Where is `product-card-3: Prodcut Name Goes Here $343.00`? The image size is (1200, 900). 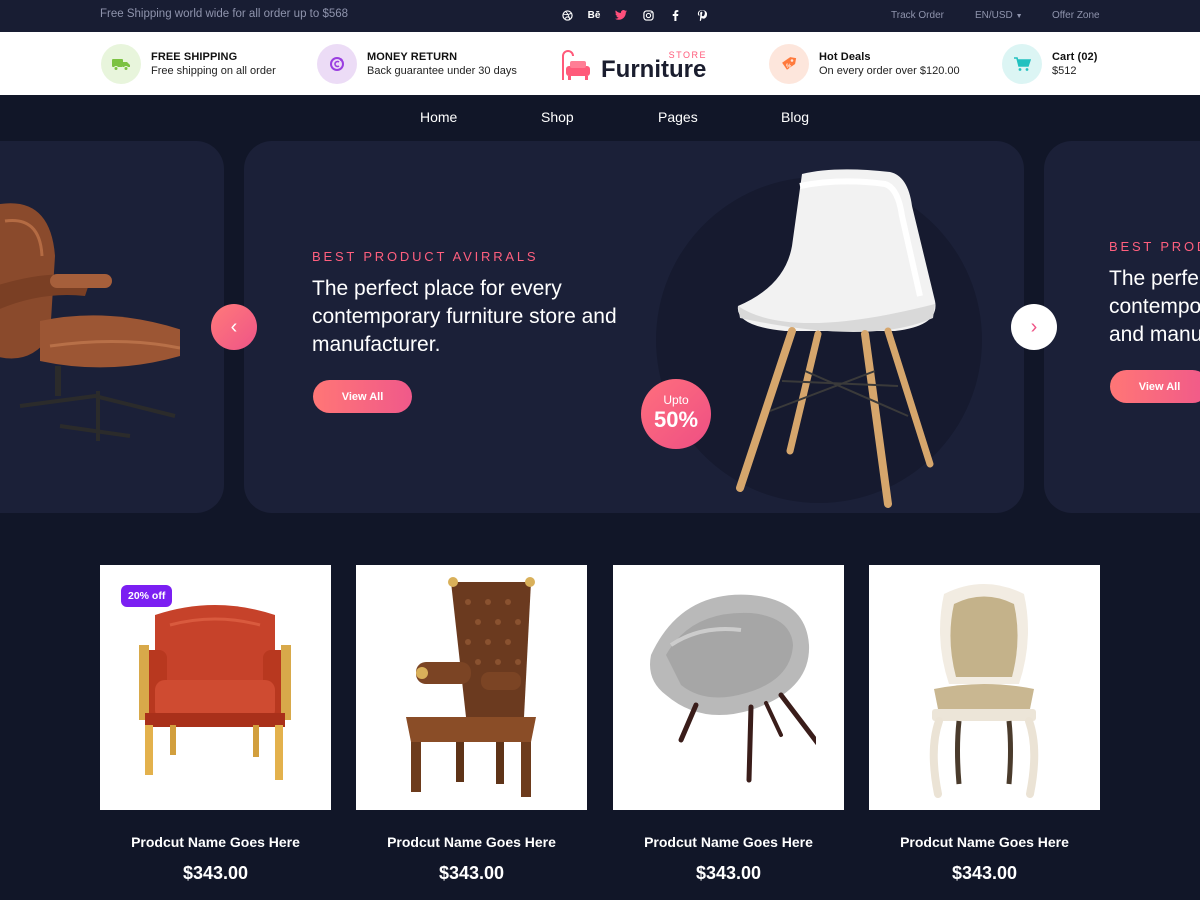
product-card-3: Prodcut Name Goes Here $343.00 is located at coordinates (728, 724).